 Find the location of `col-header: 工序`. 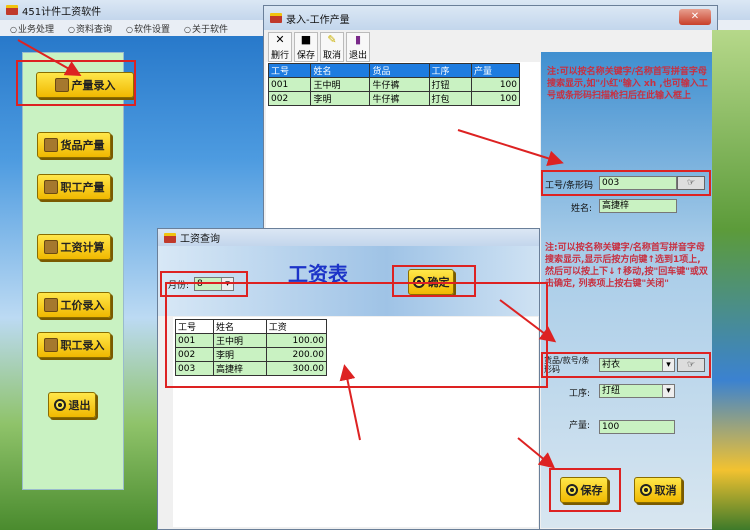

col-header: 工序 is located at coordinates (450, 70).